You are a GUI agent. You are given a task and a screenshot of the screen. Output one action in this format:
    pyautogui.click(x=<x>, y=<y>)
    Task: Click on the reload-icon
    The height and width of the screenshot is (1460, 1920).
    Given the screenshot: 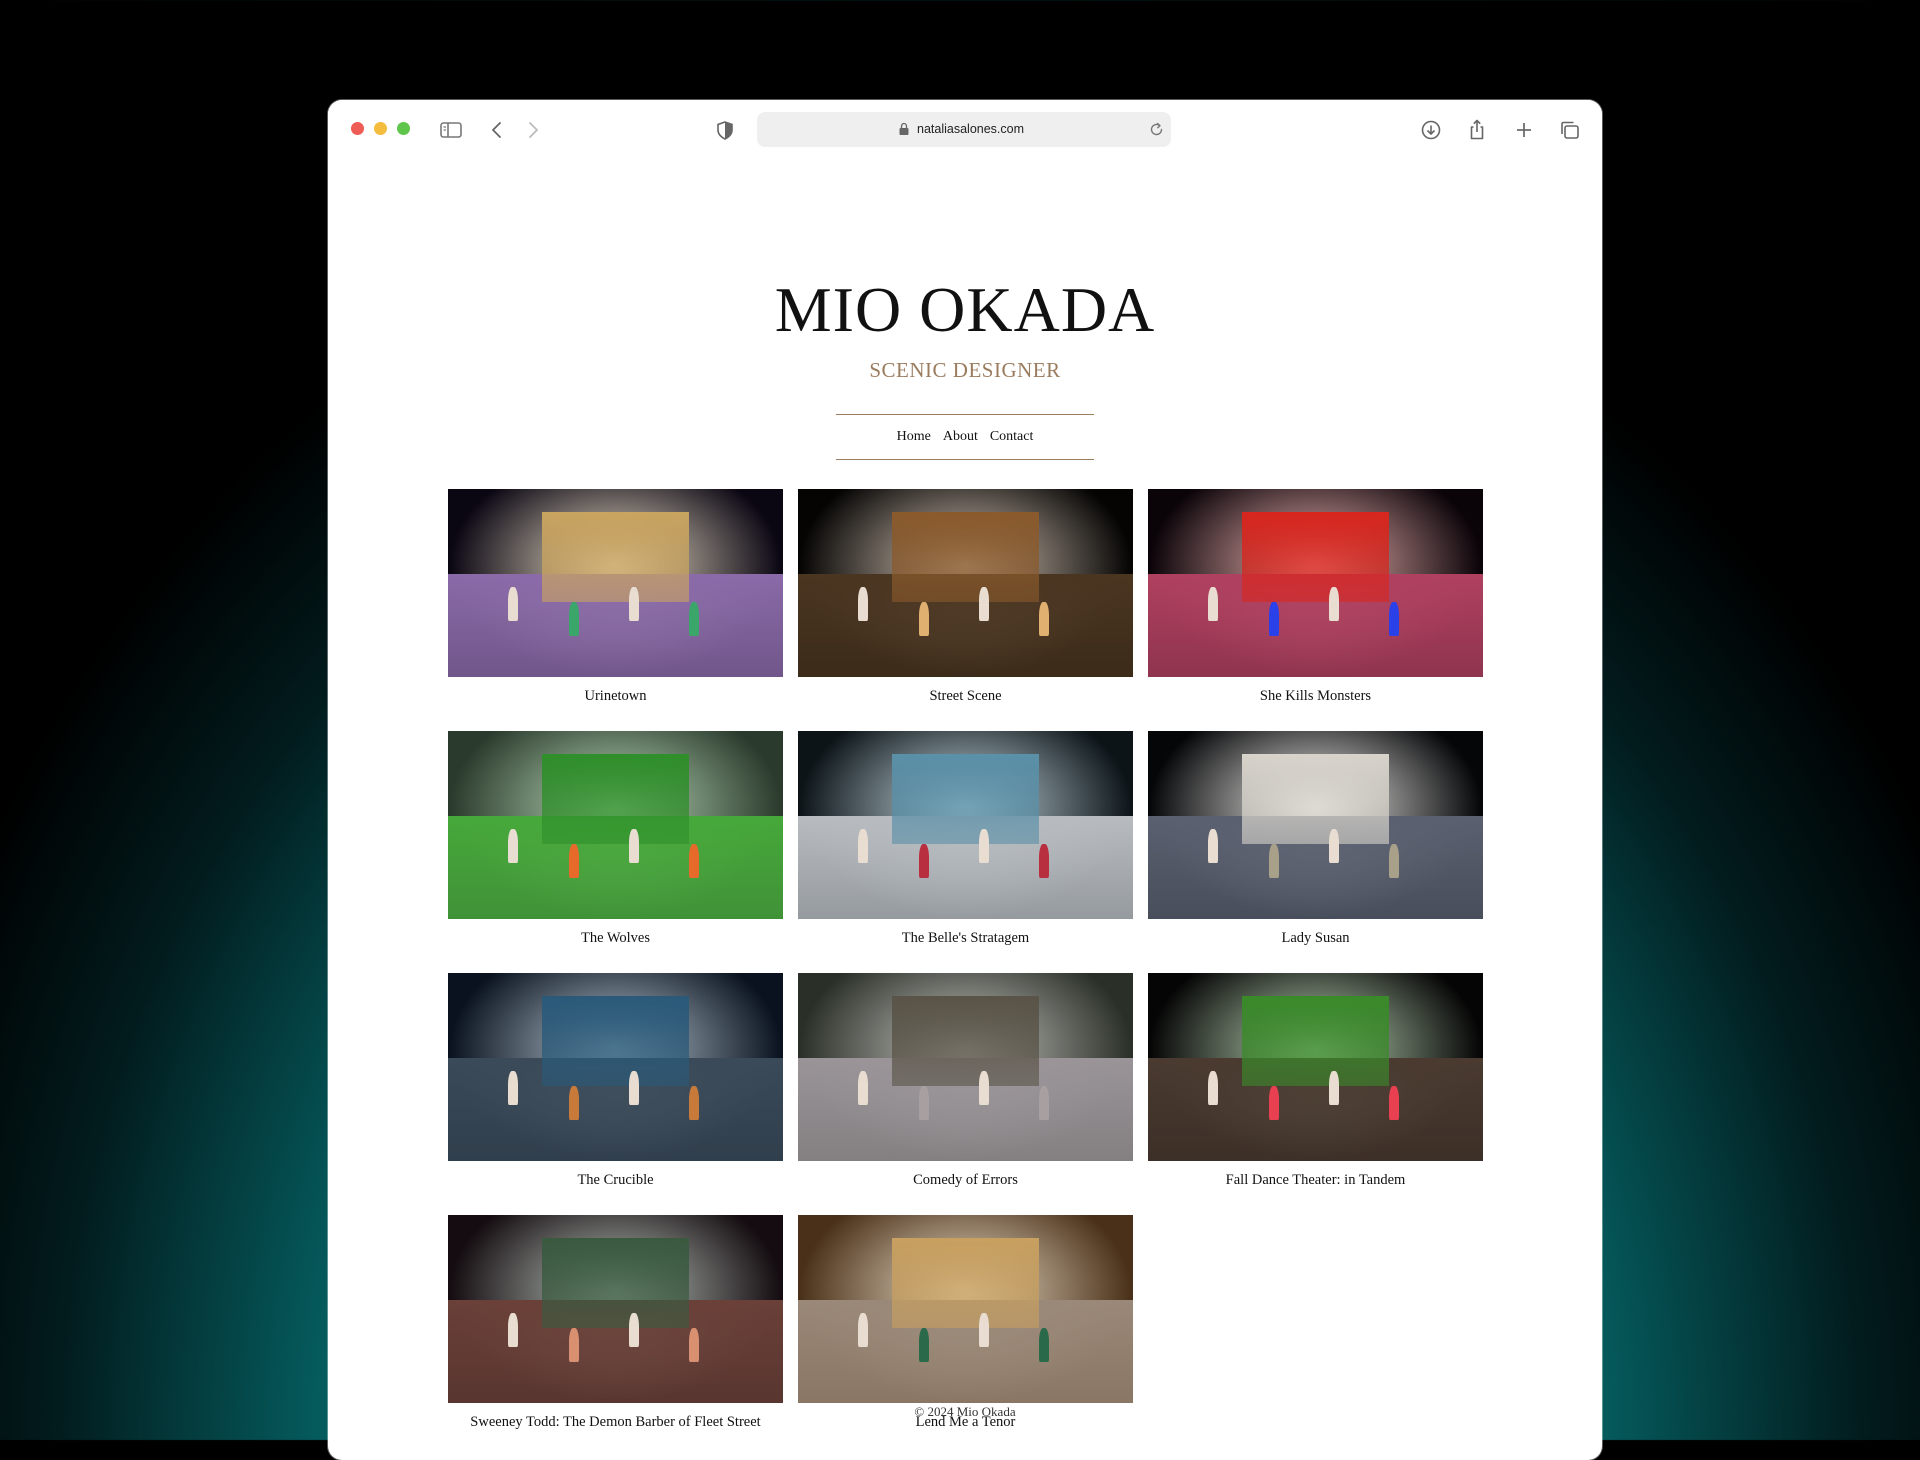 What is the action you would take?
    pyautogui.click(x=1156, y=129)
    